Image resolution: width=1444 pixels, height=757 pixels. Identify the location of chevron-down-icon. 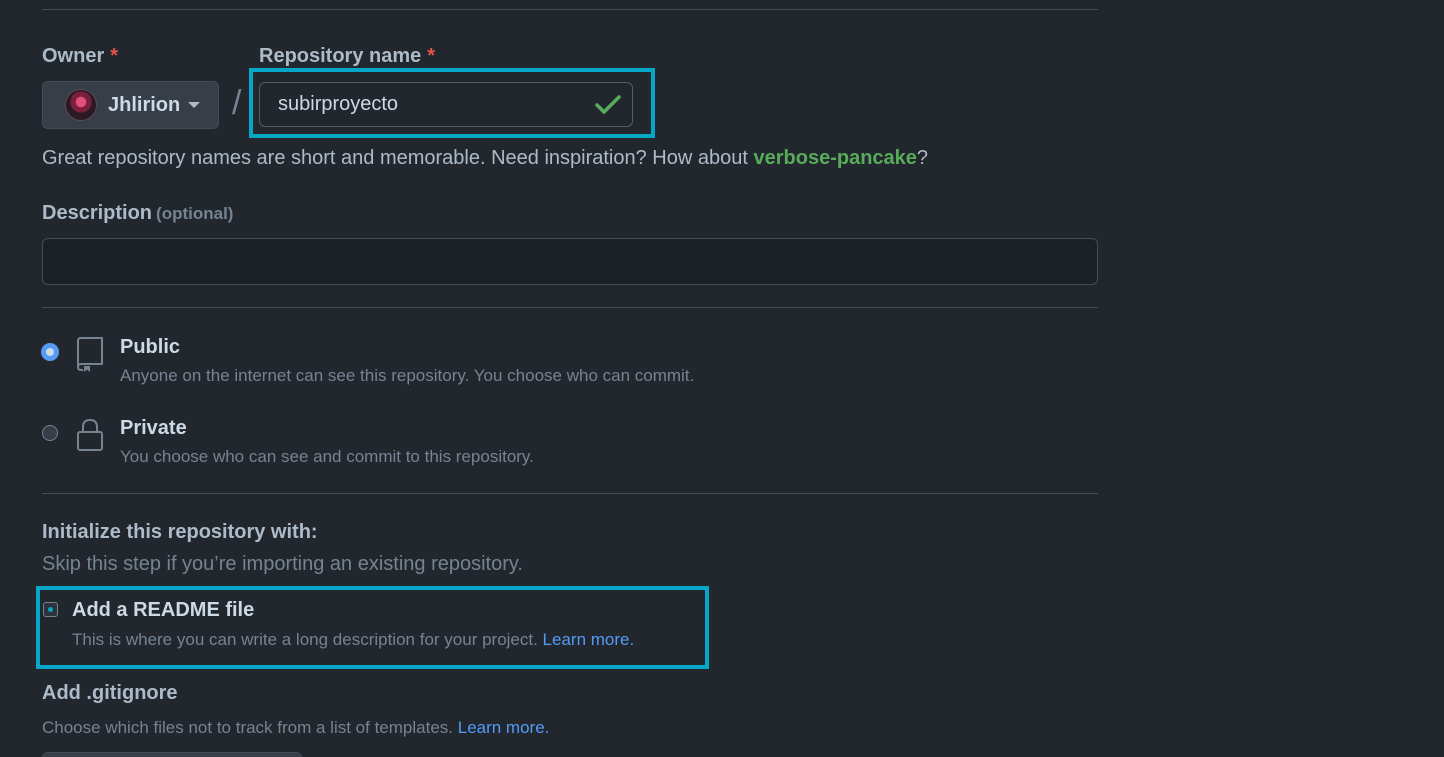
(194, 105).